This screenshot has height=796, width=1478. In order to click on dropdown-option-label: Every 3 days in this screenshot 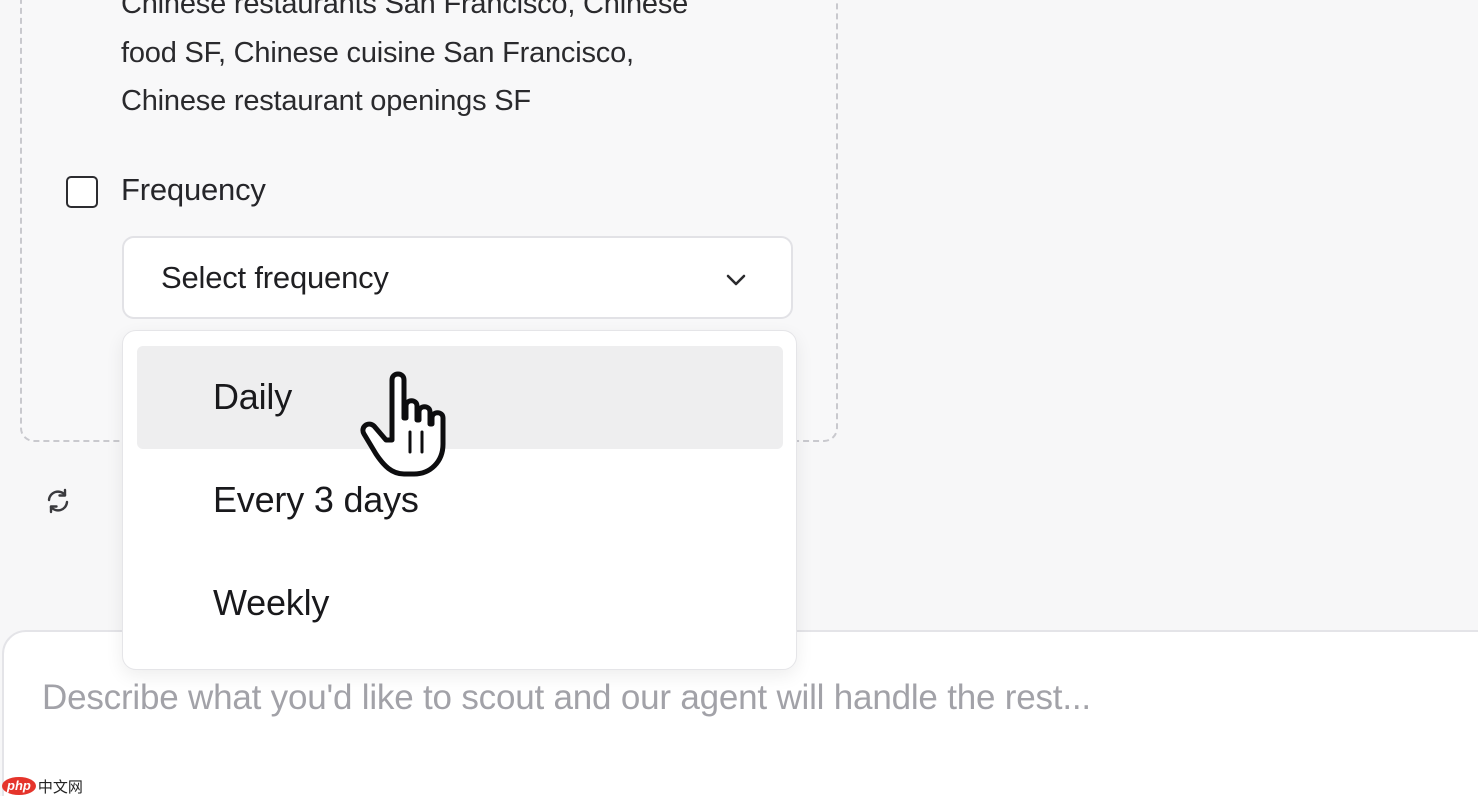, I will do `click(316, 499)`.